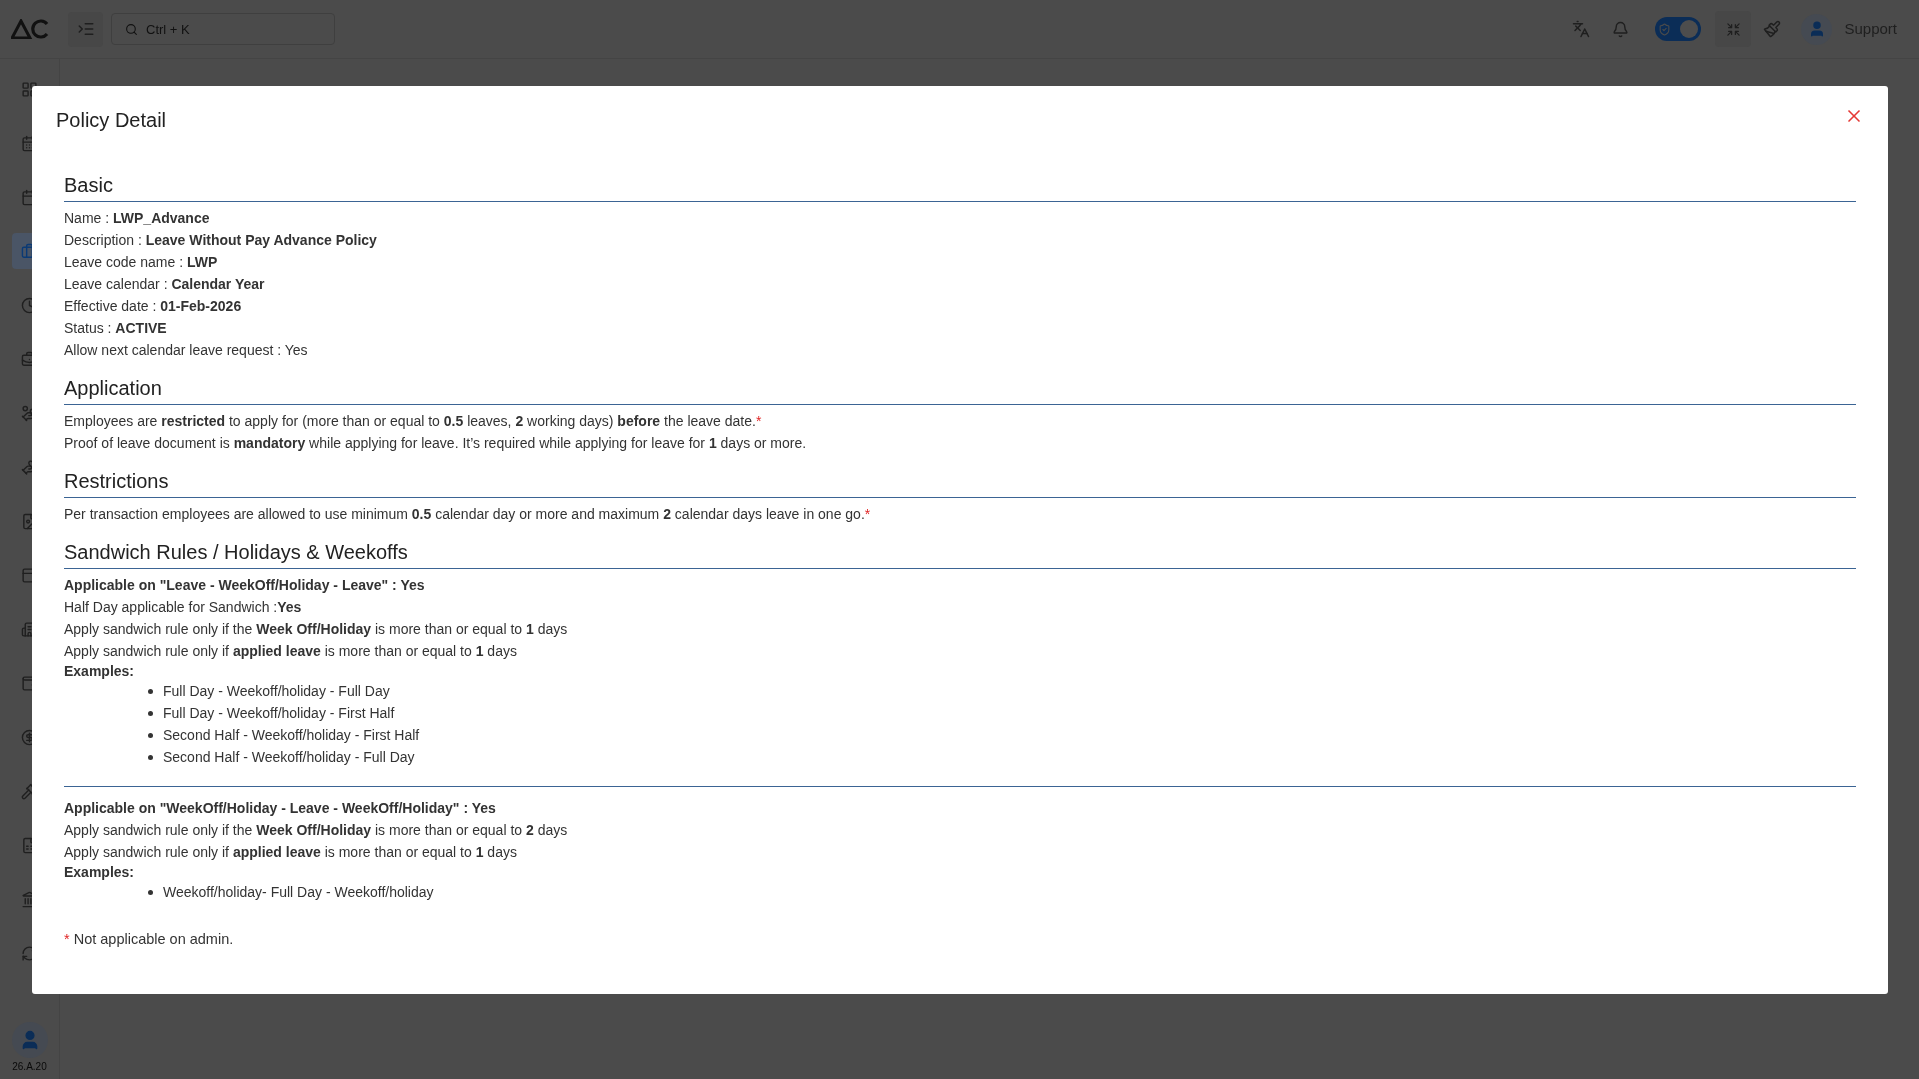  What do you see at coordinates (183, 607) in the screenshot?
I see `detail-text: Half Day applicable for Sandwich :Yes` at bounding box center [183, 607].